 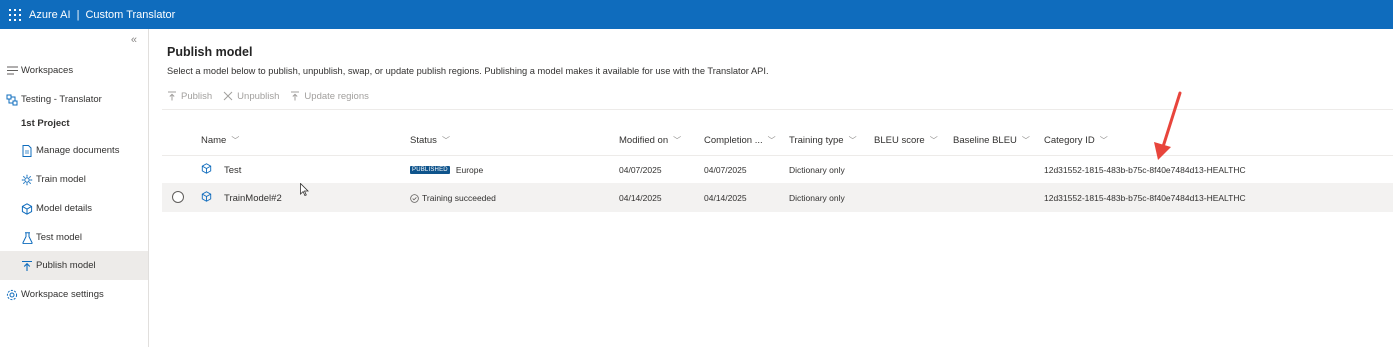 I want to click on sidebar-item-publish-model: Publish model, so click(x=74, y=265).